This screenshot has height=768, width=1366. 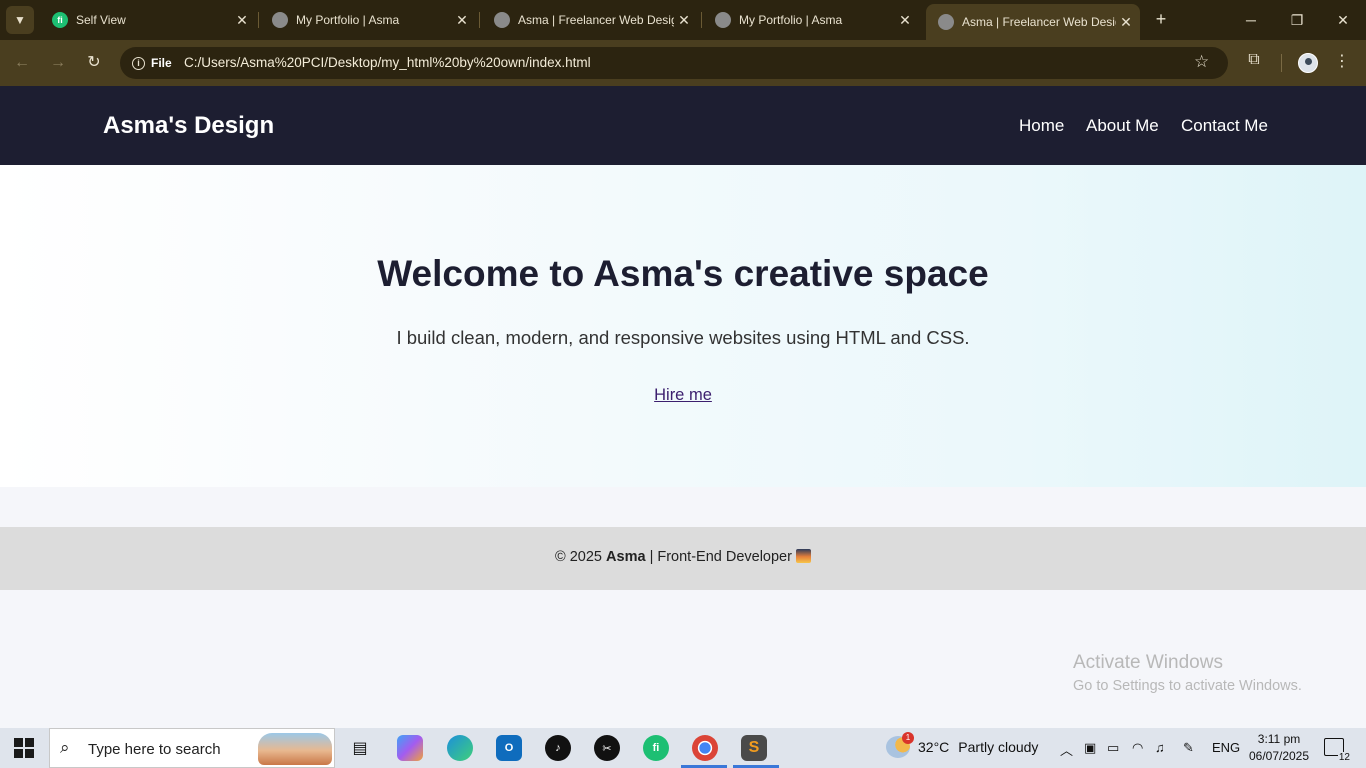 What do you see at coordinates (1342, 61) in the screenshot?
I see `browser-menu-kebab-icon: ⋮` at bounding box center [1342, 61].